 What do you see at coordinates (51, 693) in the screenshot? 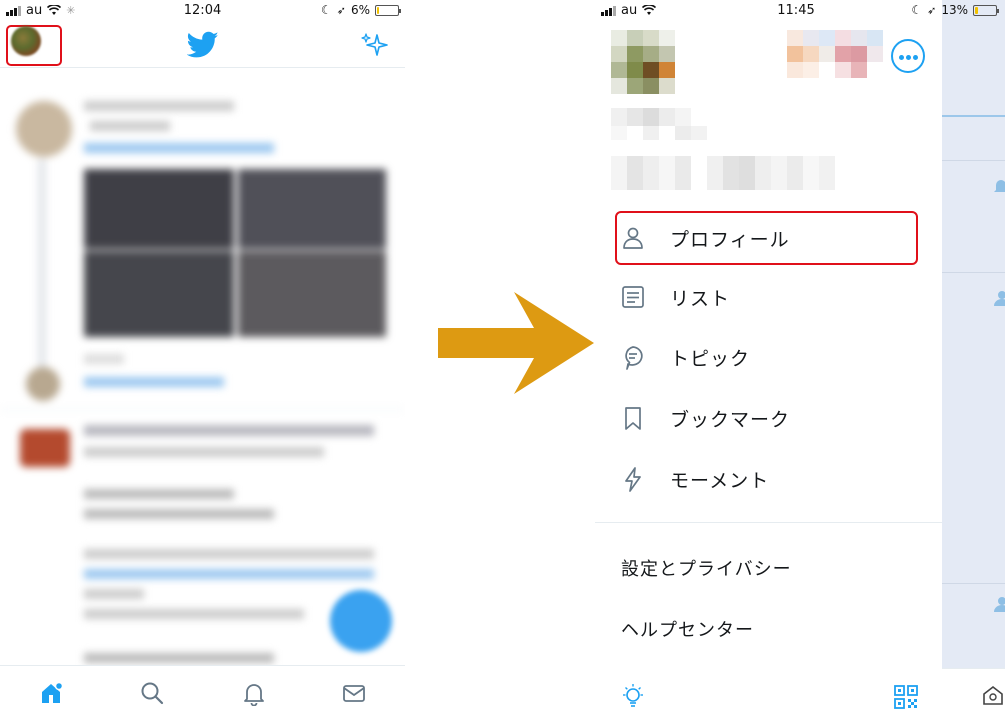
I see `home-icon` at bounding box center [51, 693].